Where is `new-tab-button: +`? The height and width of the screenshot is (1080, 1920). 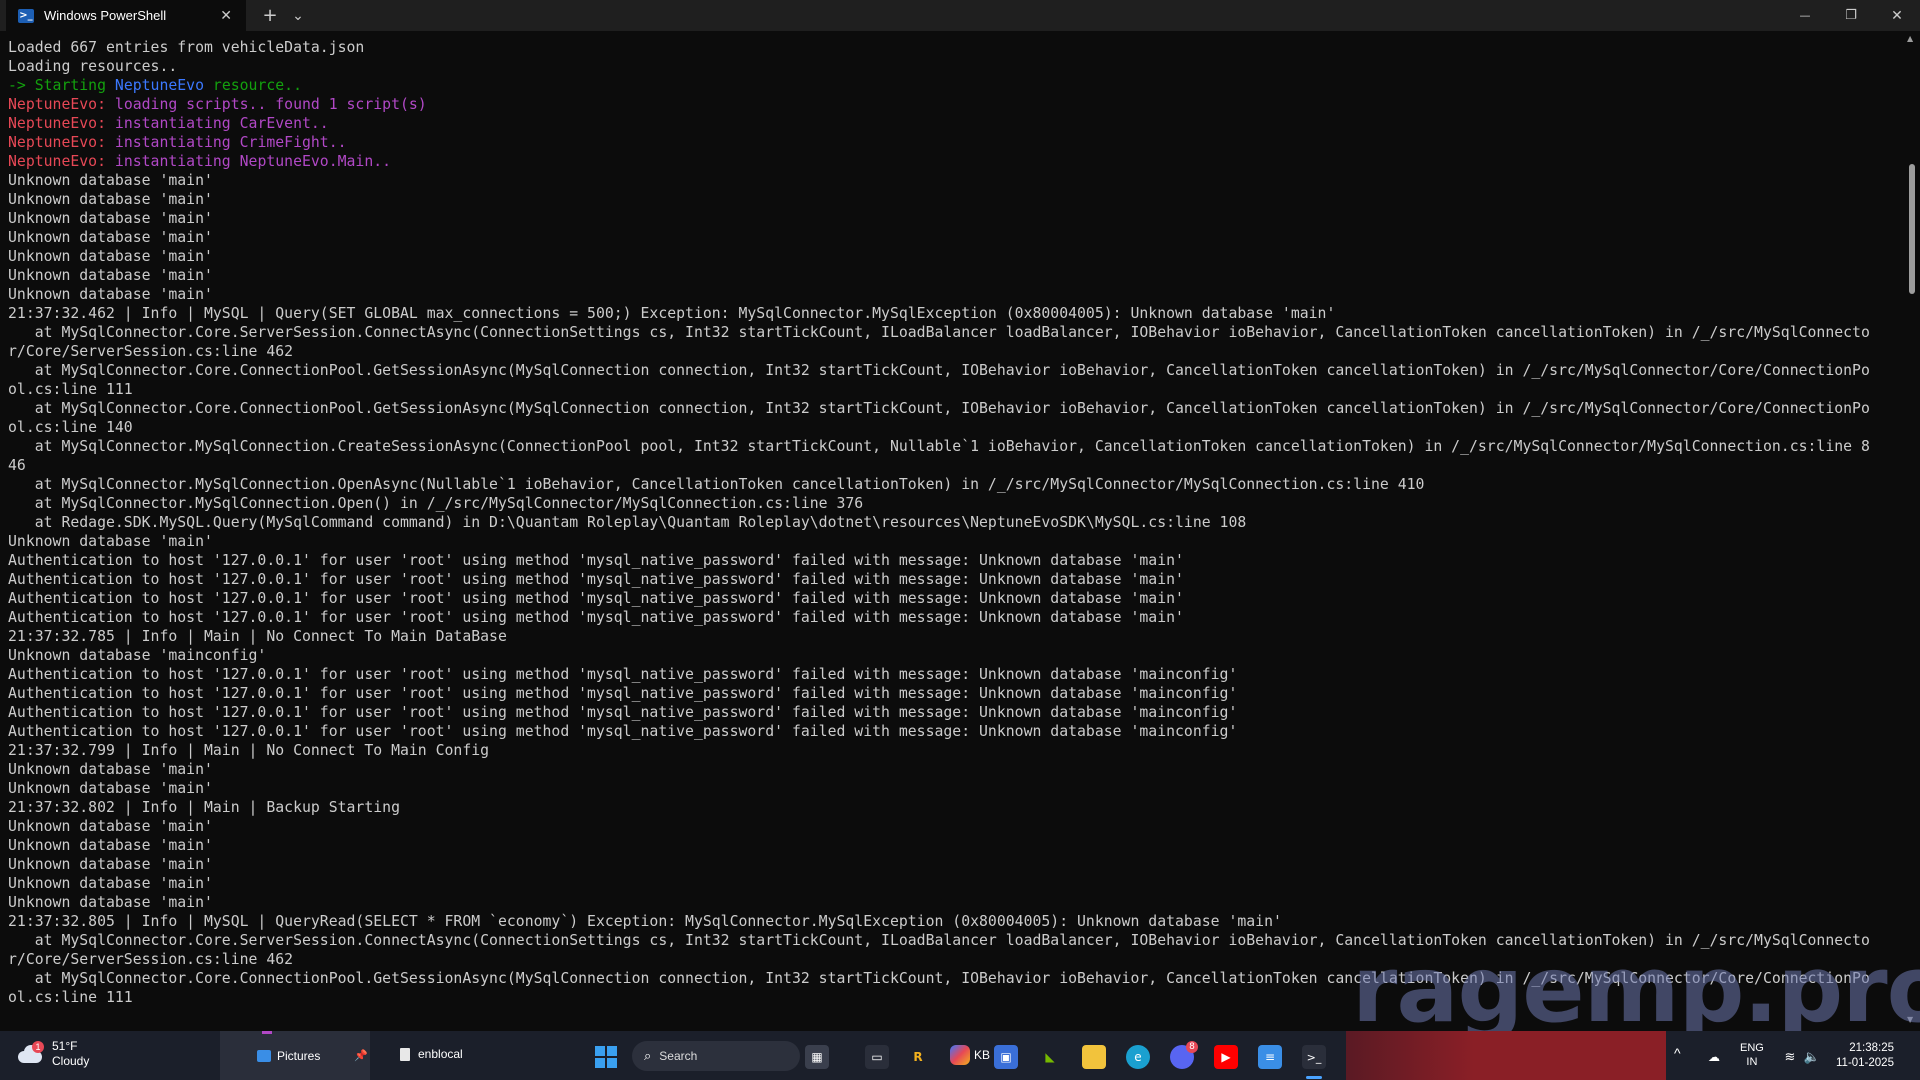 new-tab-button: + is located at coordinates (270, 15).